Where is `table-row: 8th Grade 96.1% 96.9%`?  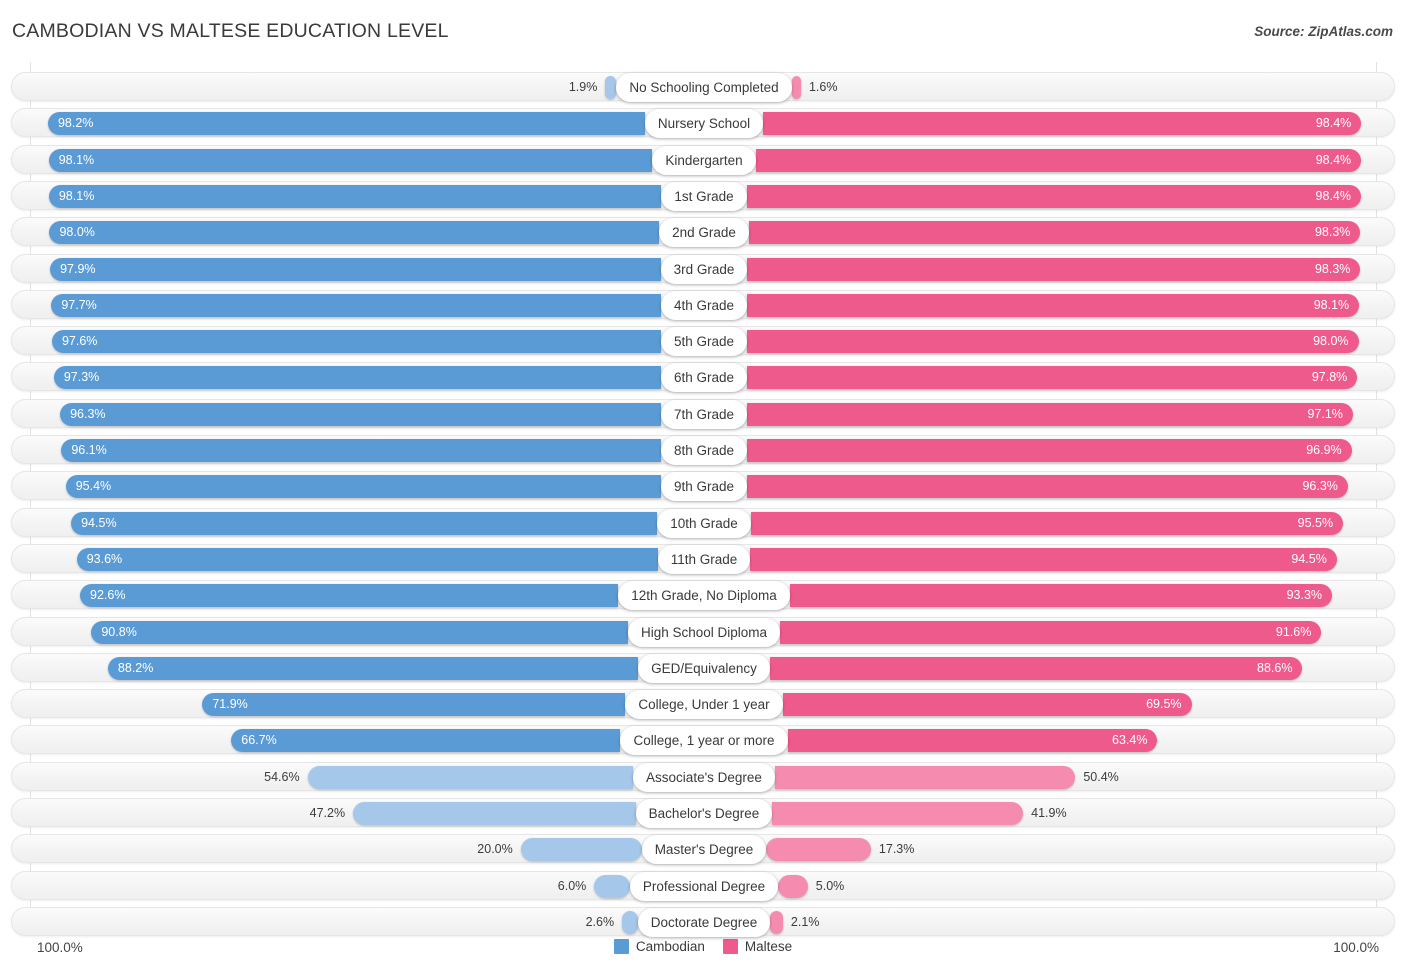
table-row: 8th Grade 96.1% 96.9% is located at coordinates (703, 450).